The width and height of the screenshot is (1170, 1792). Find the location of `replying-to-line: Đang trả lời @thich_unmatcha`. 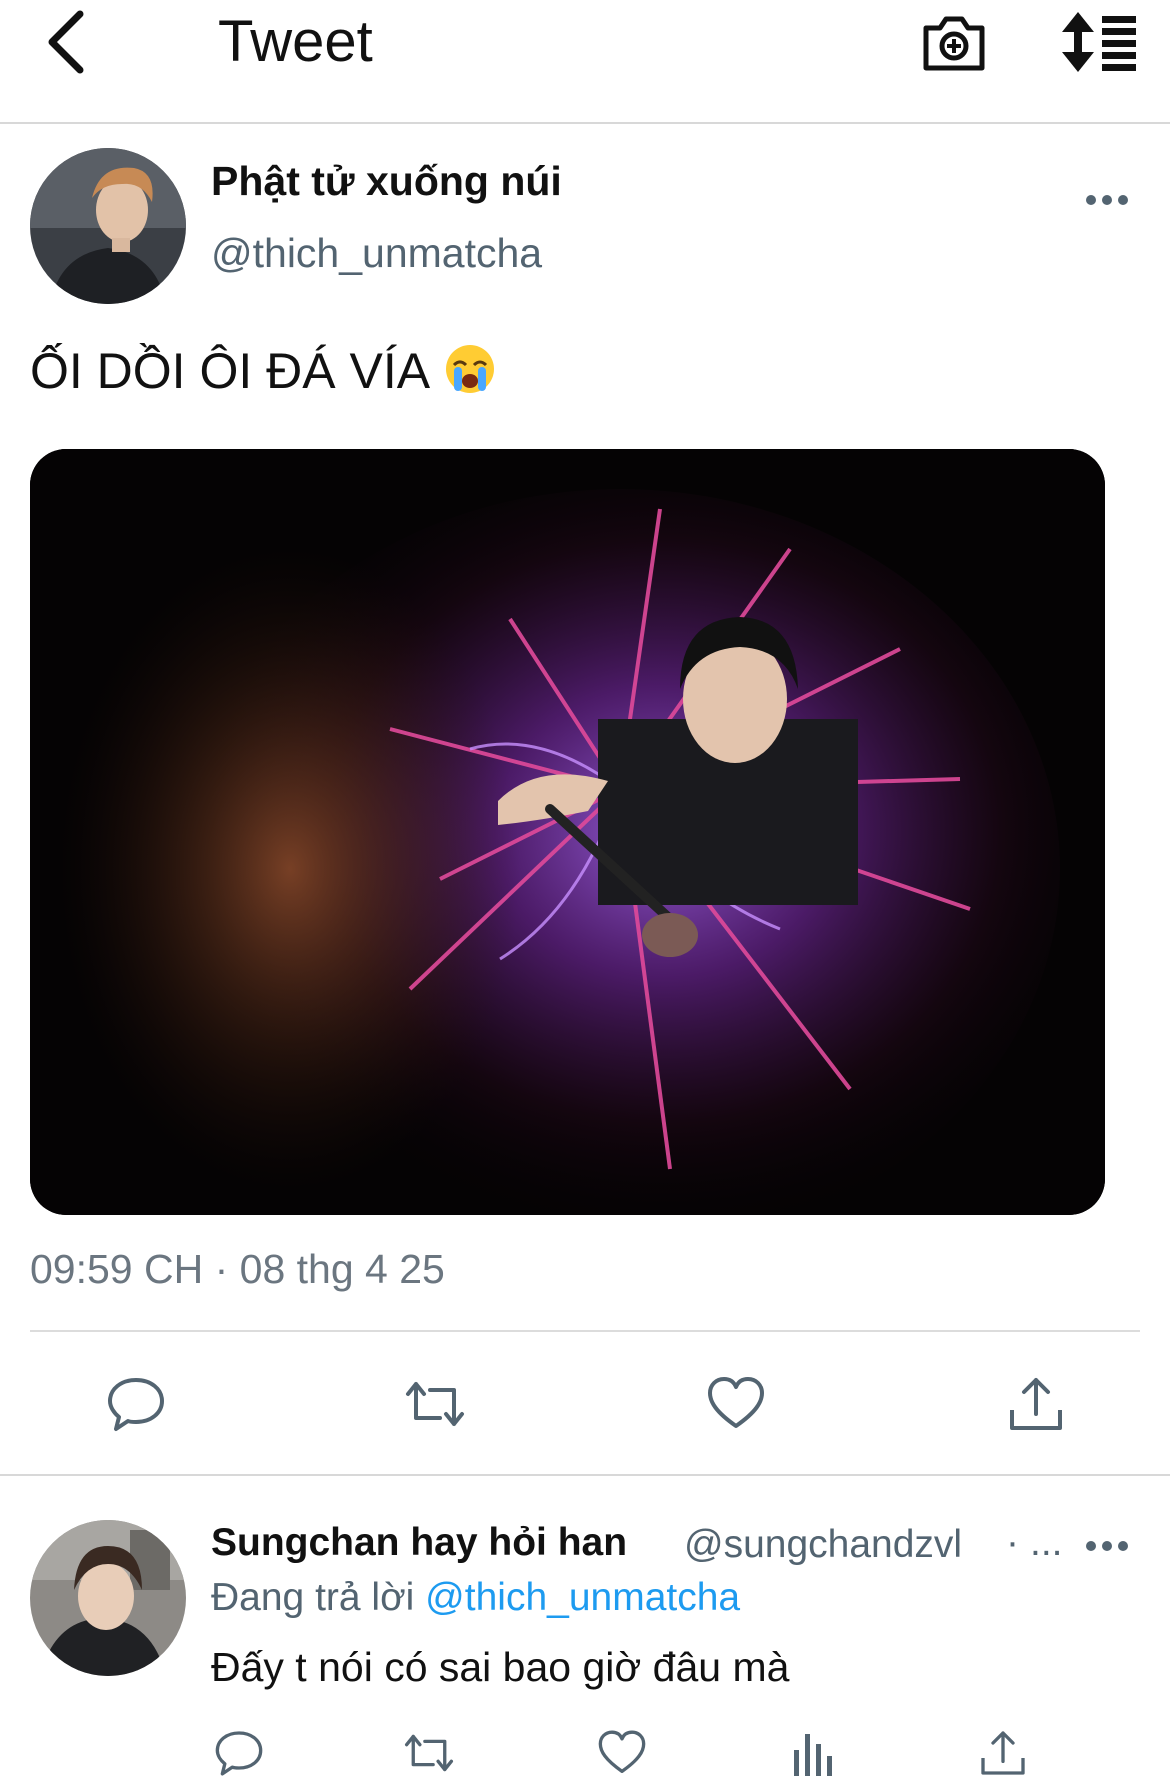

replying-to-line: Đang trả lời @thich_unmatcha is located at coordinates (475, 1598).